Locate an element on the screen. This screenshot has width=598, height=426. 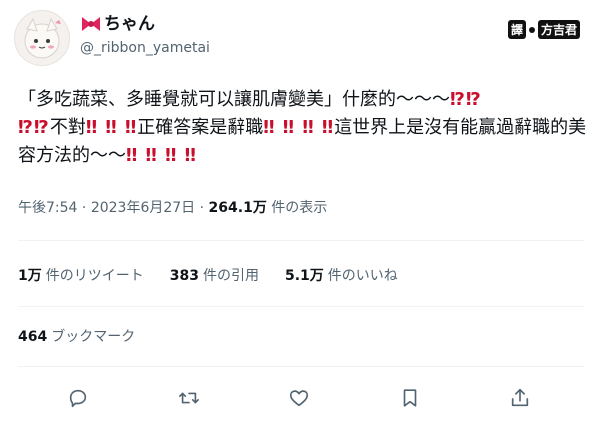
tweet-segment: 正確答案是辭職 is located at coordinates (200, 127).